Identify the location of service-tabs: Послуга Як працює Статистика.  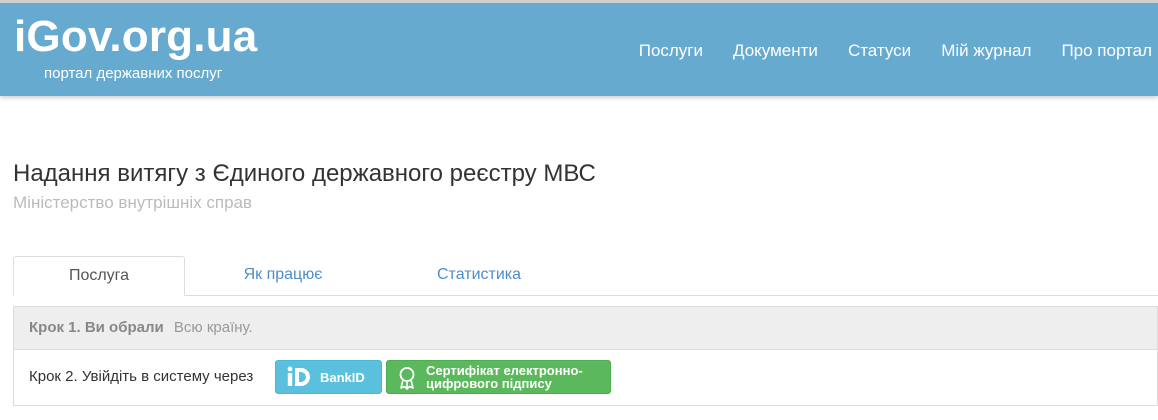
(585, 276).